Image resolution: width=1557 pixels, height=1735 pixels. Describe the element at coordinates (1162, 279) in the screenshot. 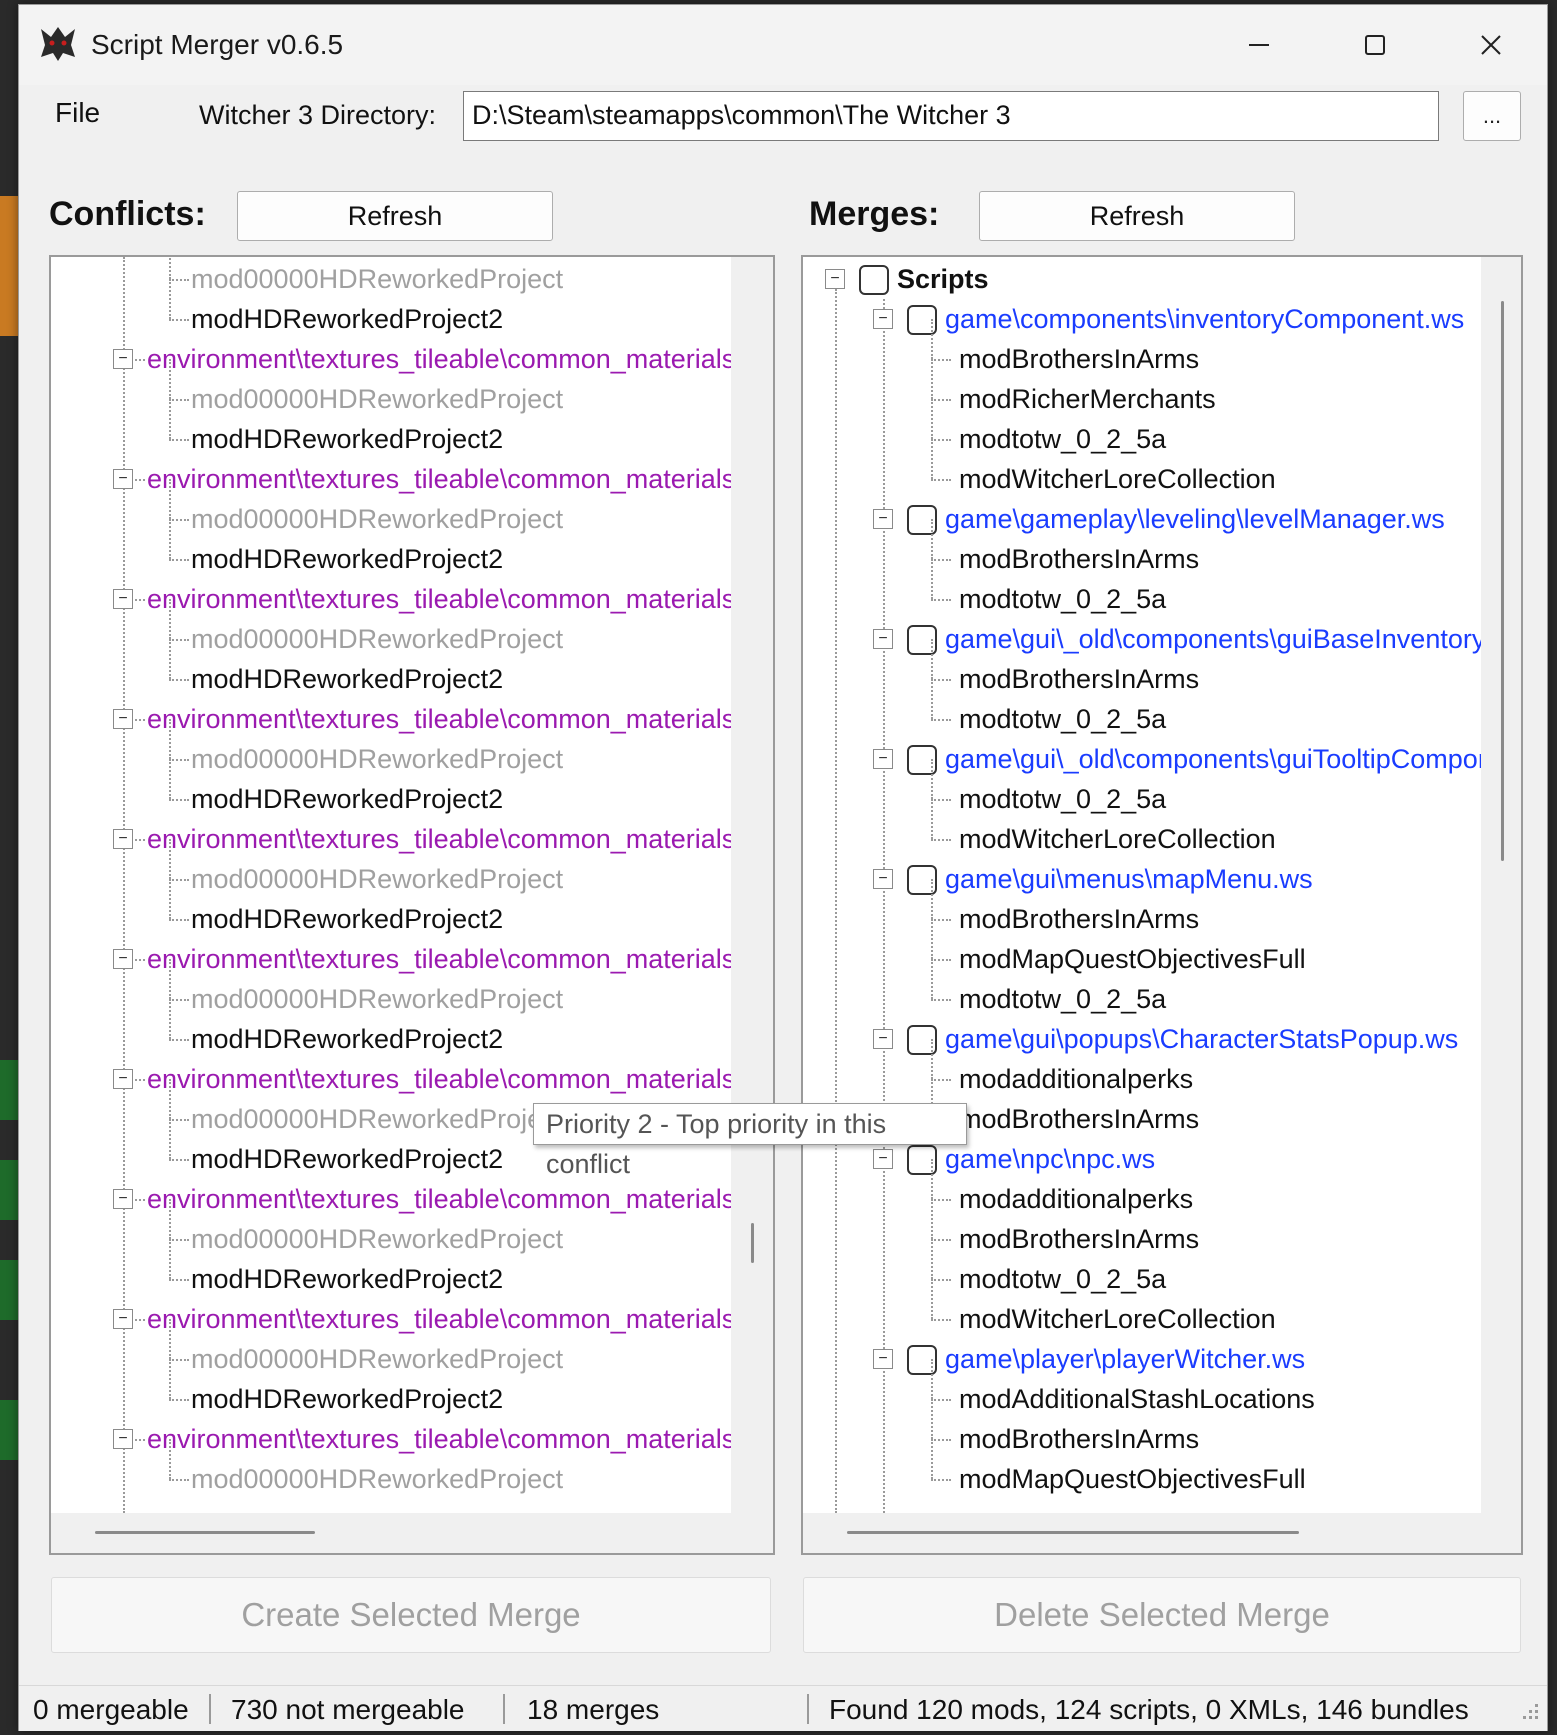

I see `merges-root-row: − Scripts` at that location.